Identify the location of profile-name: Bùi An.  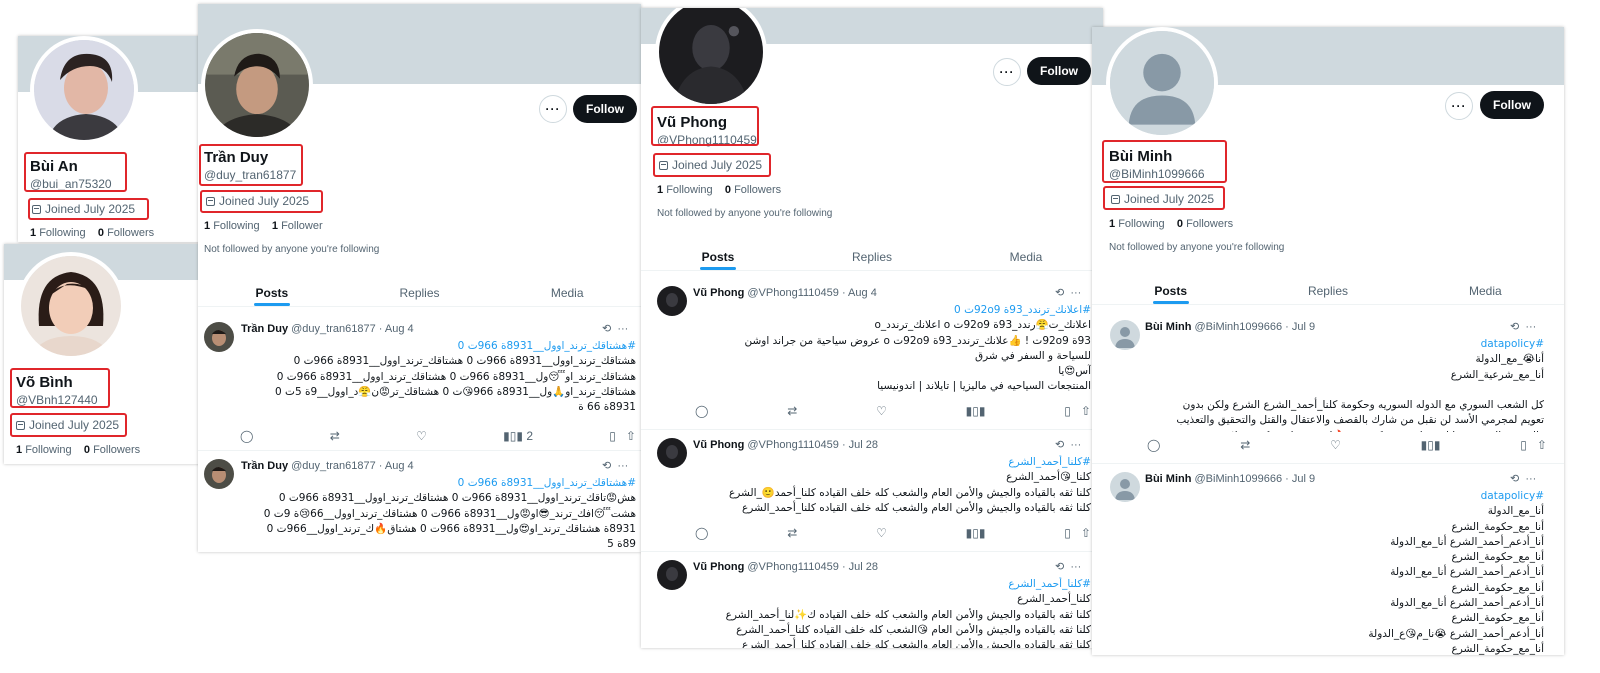
(54, 166).